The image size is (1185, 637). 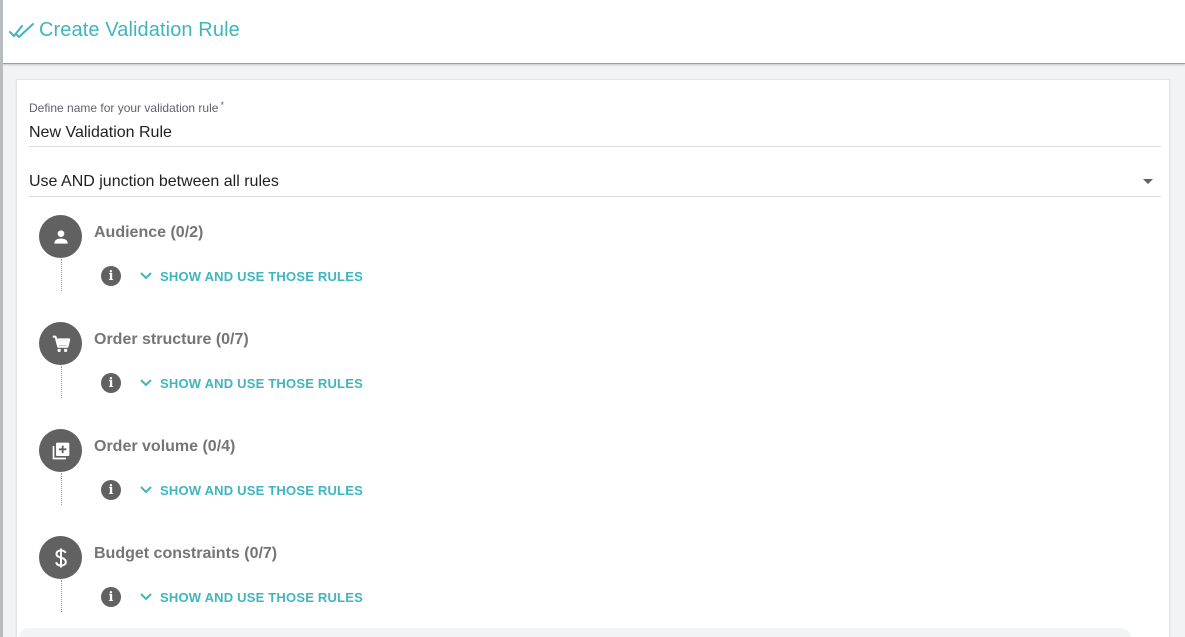 I want to click on junction-select: Use AND junction between all rules, so click(x=595, y=184).